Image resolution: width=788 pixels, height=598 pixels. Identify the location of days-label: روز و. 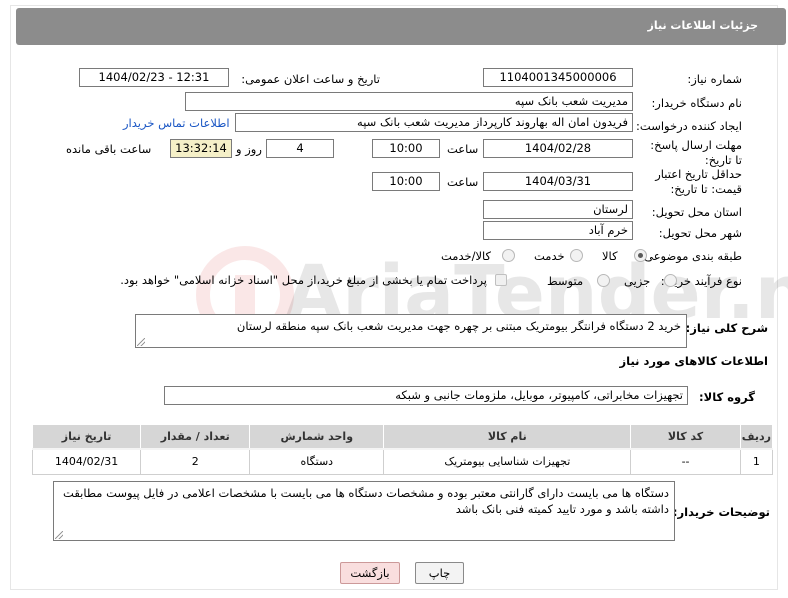
(249, 149).